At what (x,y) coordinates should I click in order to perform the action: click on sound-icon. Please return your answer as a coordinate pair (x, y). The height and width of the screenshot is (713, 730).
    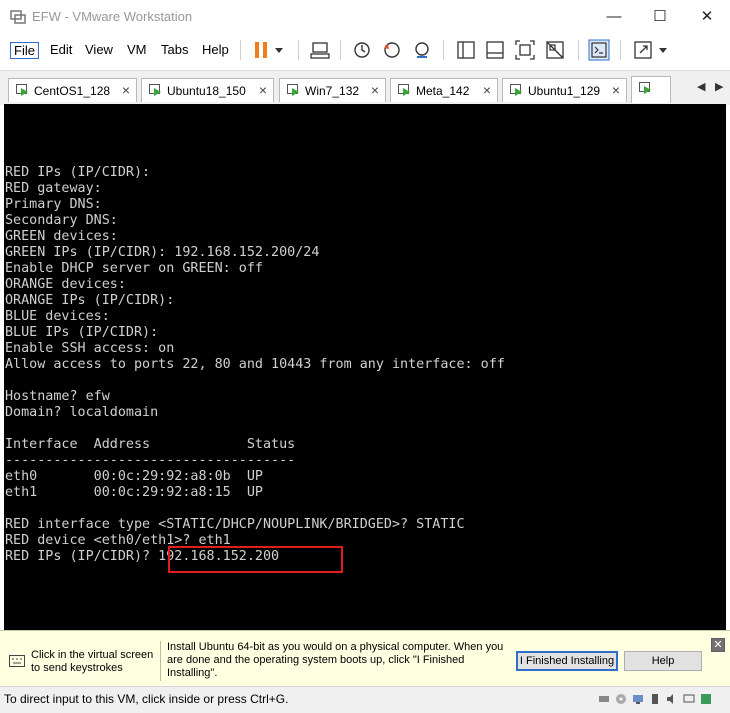
    Looking at the image, I should click on (672, 699).